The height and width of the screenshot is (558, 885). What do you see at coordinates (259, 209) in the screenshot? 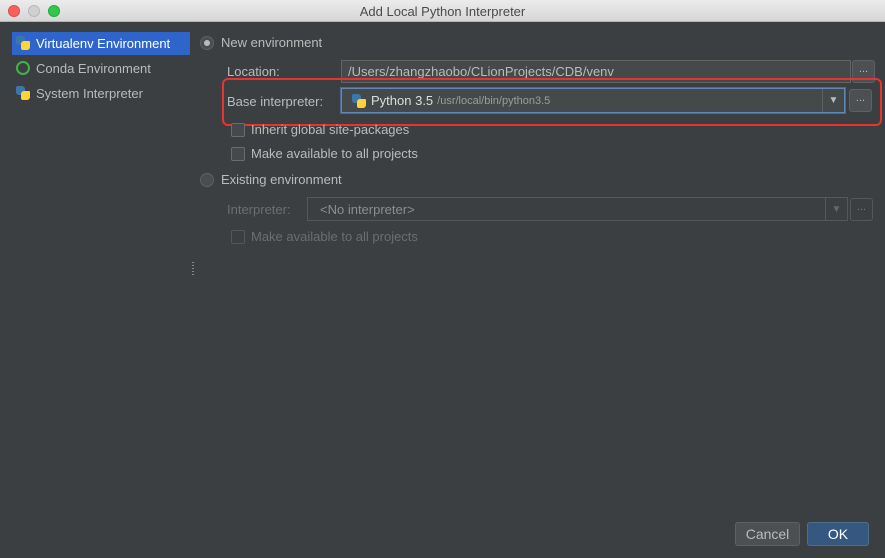
I see `interpreter-label: Interpreter:` at bounding box center [259, 209].